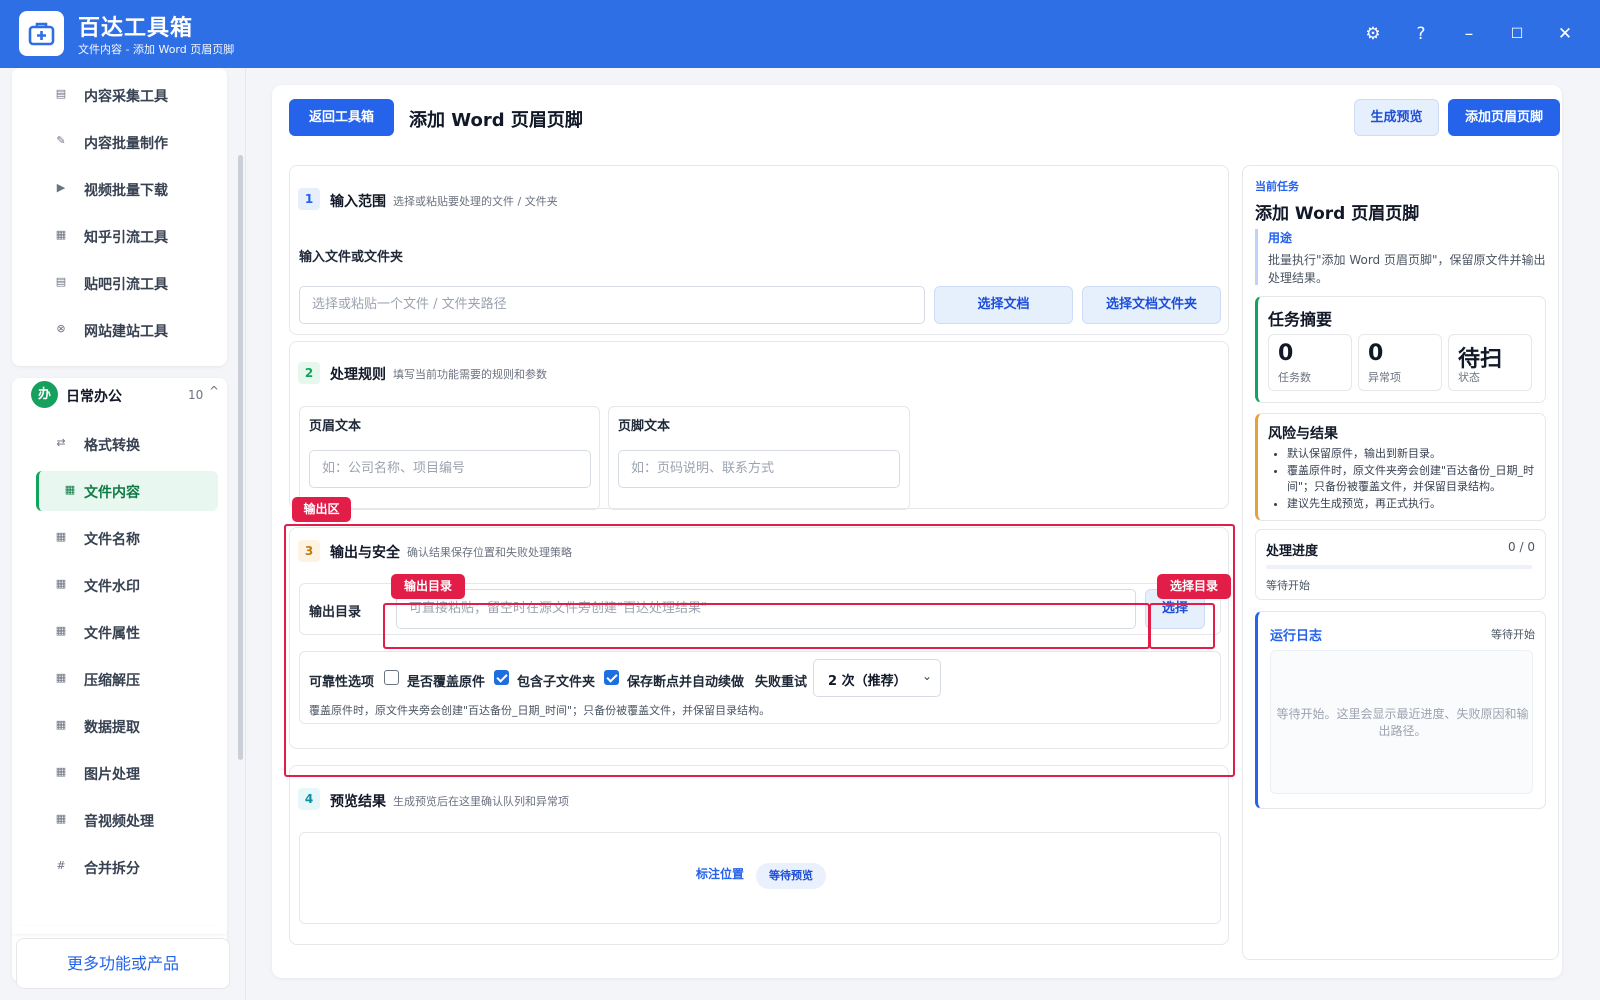  I want to click on sidebar-item-label: 知乎引流工具, so click(126, 238).